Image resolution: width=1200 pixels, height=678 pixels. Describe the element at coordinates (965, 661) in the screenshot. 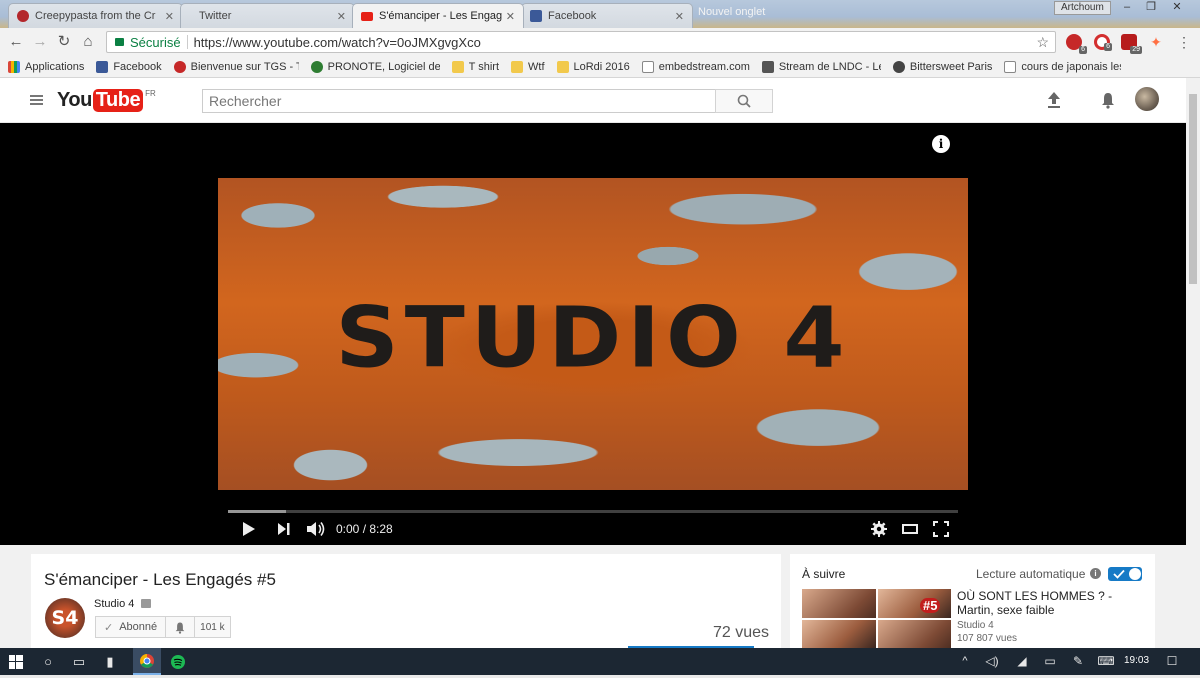

I see `chevron-up-icon: ^` at that location.